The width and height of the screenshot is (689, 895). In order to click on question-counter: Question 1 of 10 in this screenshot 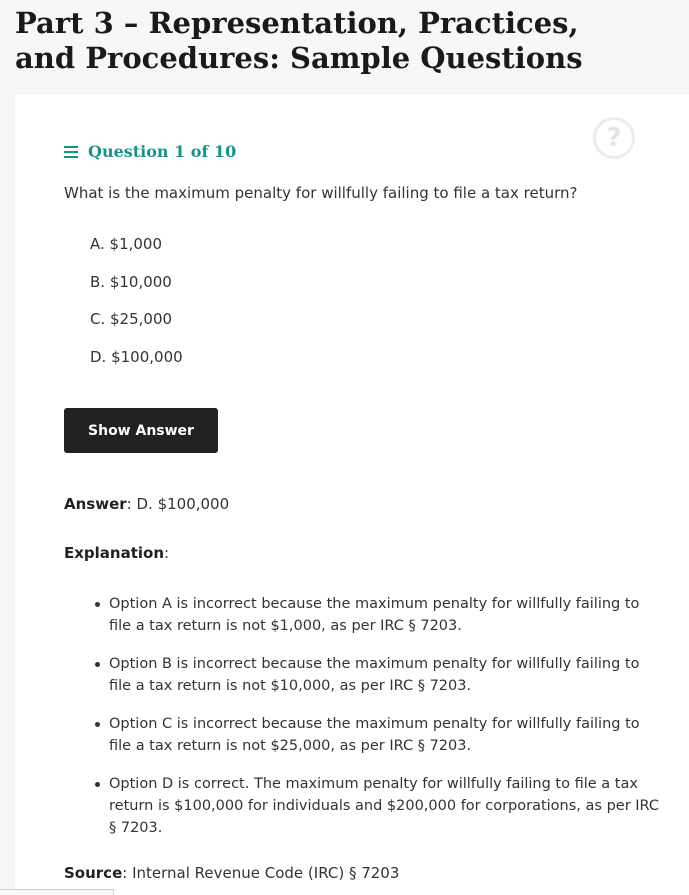, I will do `click(162, 151)`.